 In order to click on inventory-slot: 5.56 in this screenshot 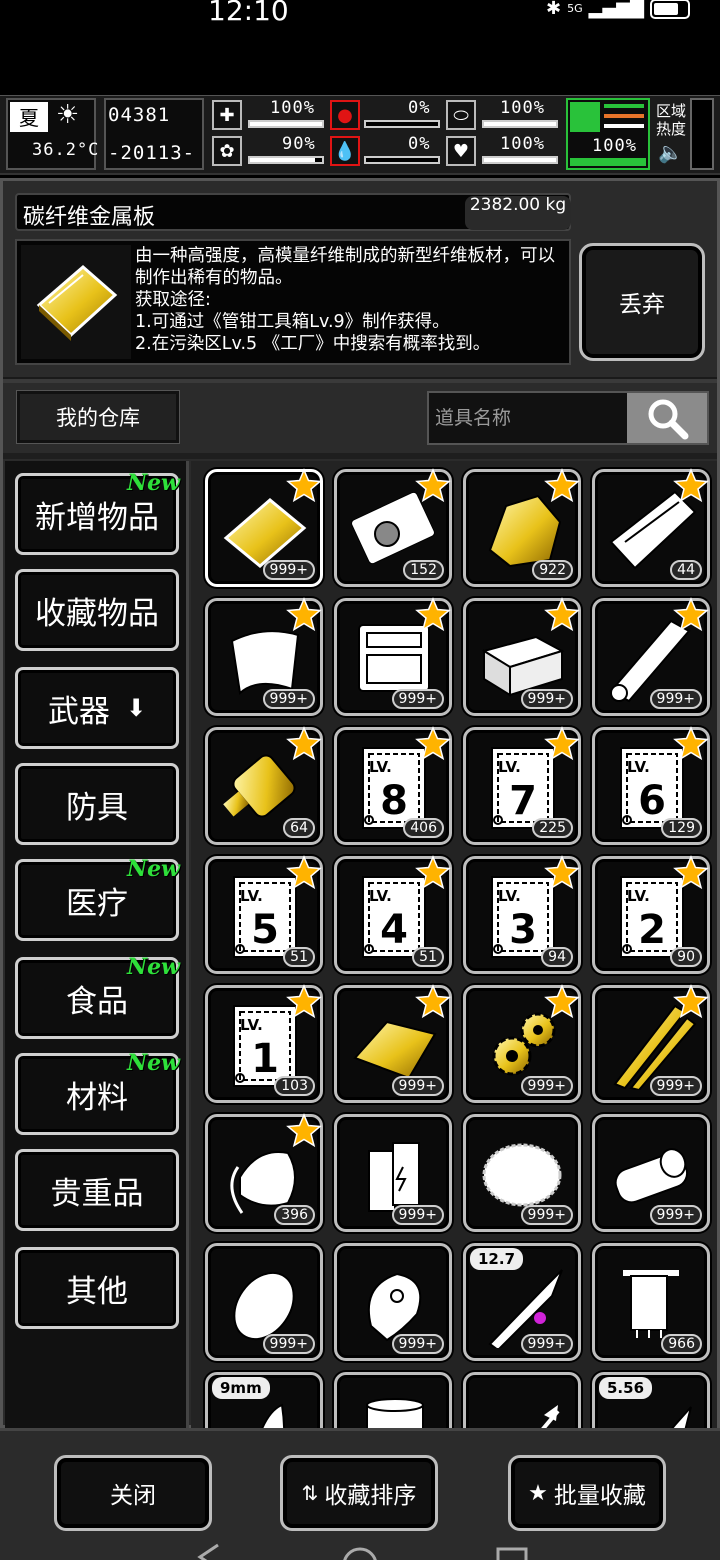, I will do `click(651, 1400)`.